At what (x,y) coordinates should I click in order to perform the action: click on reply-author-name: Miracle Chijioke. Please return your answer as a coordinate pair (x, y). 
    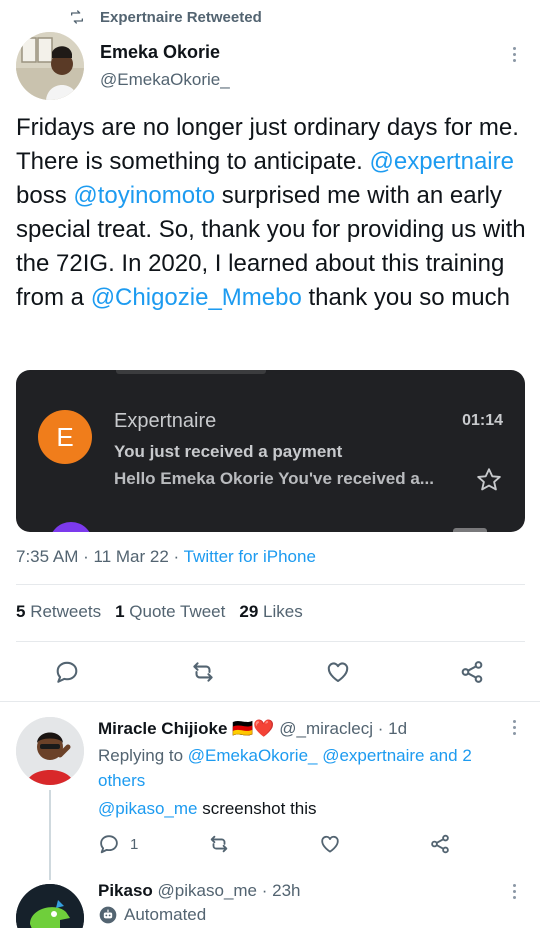
    Looking at the image, I should click on (162, 728).